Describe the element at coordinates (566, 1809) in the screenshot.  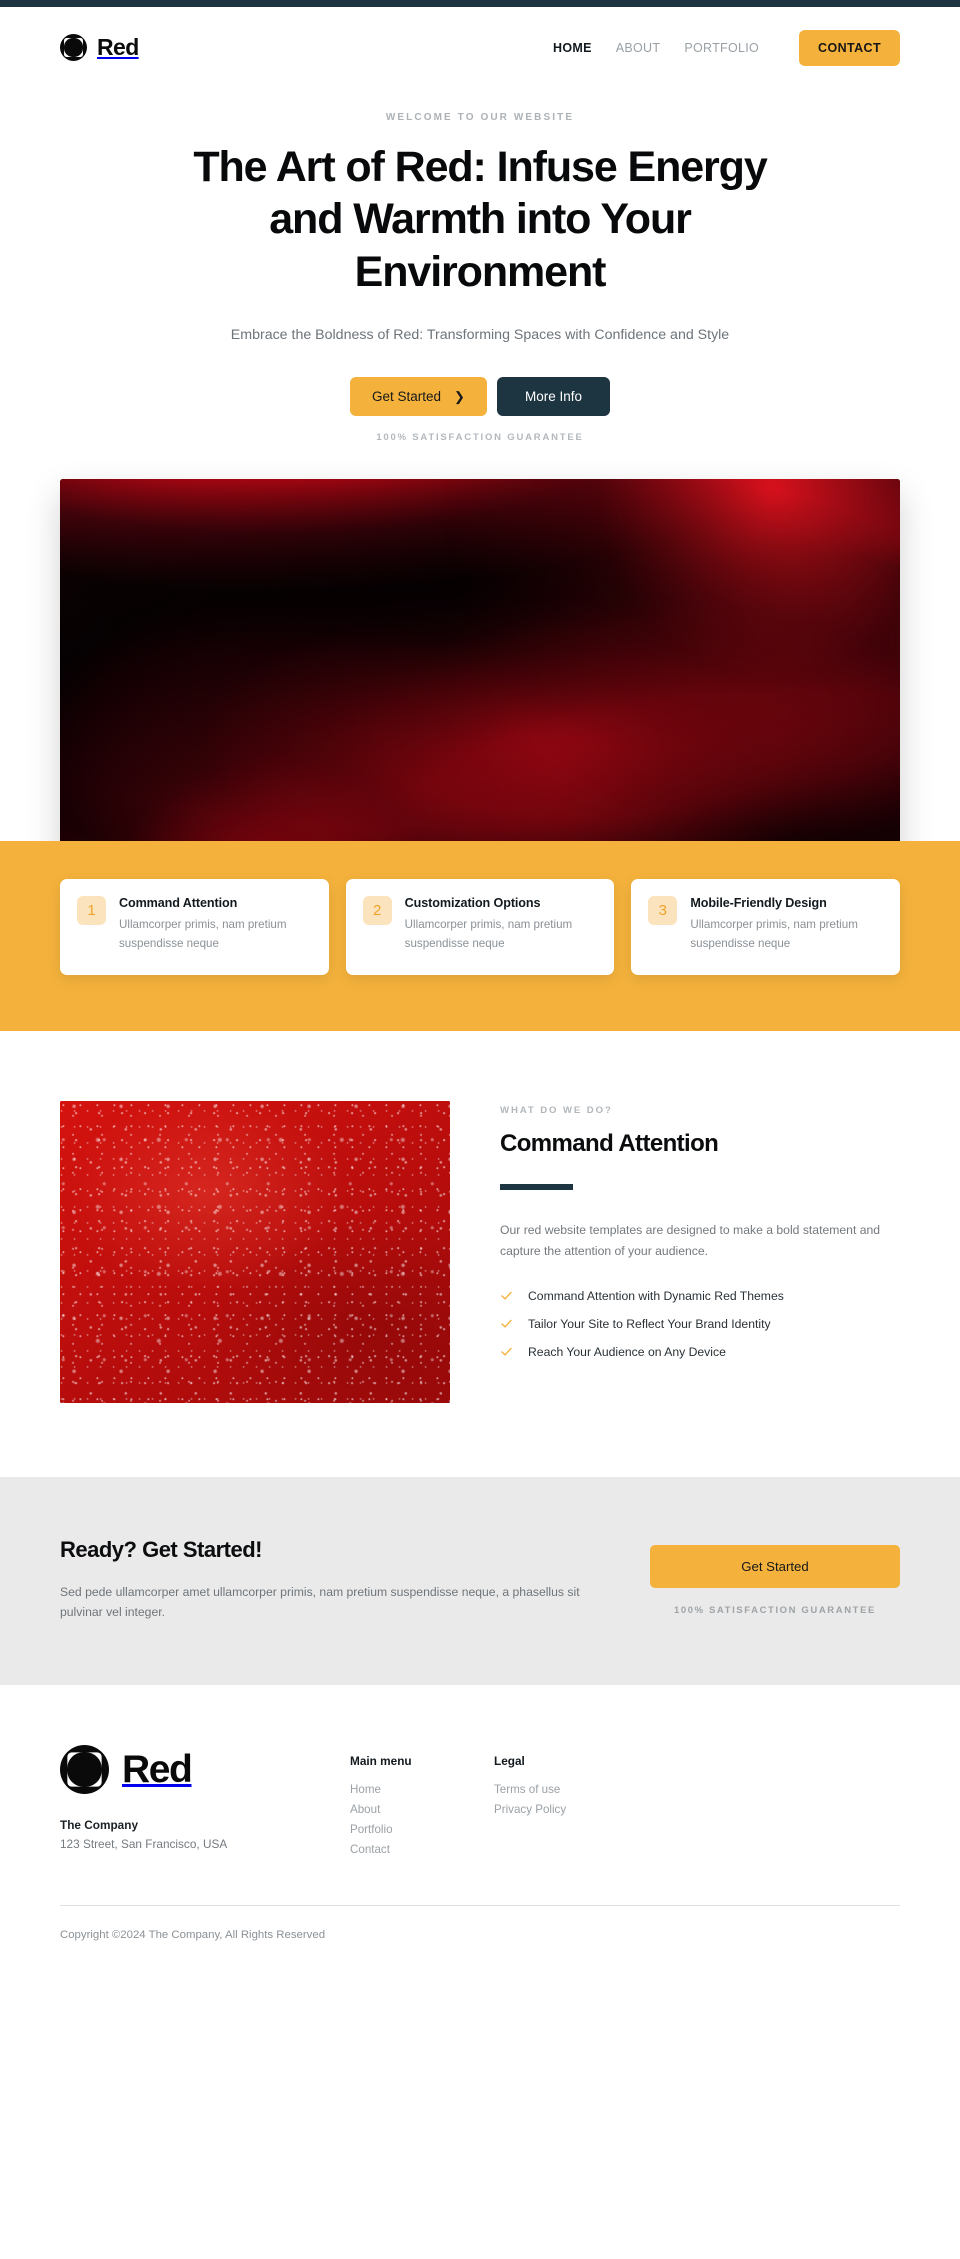
I see `footer-link-privacy: Privacy Policy` at that location.